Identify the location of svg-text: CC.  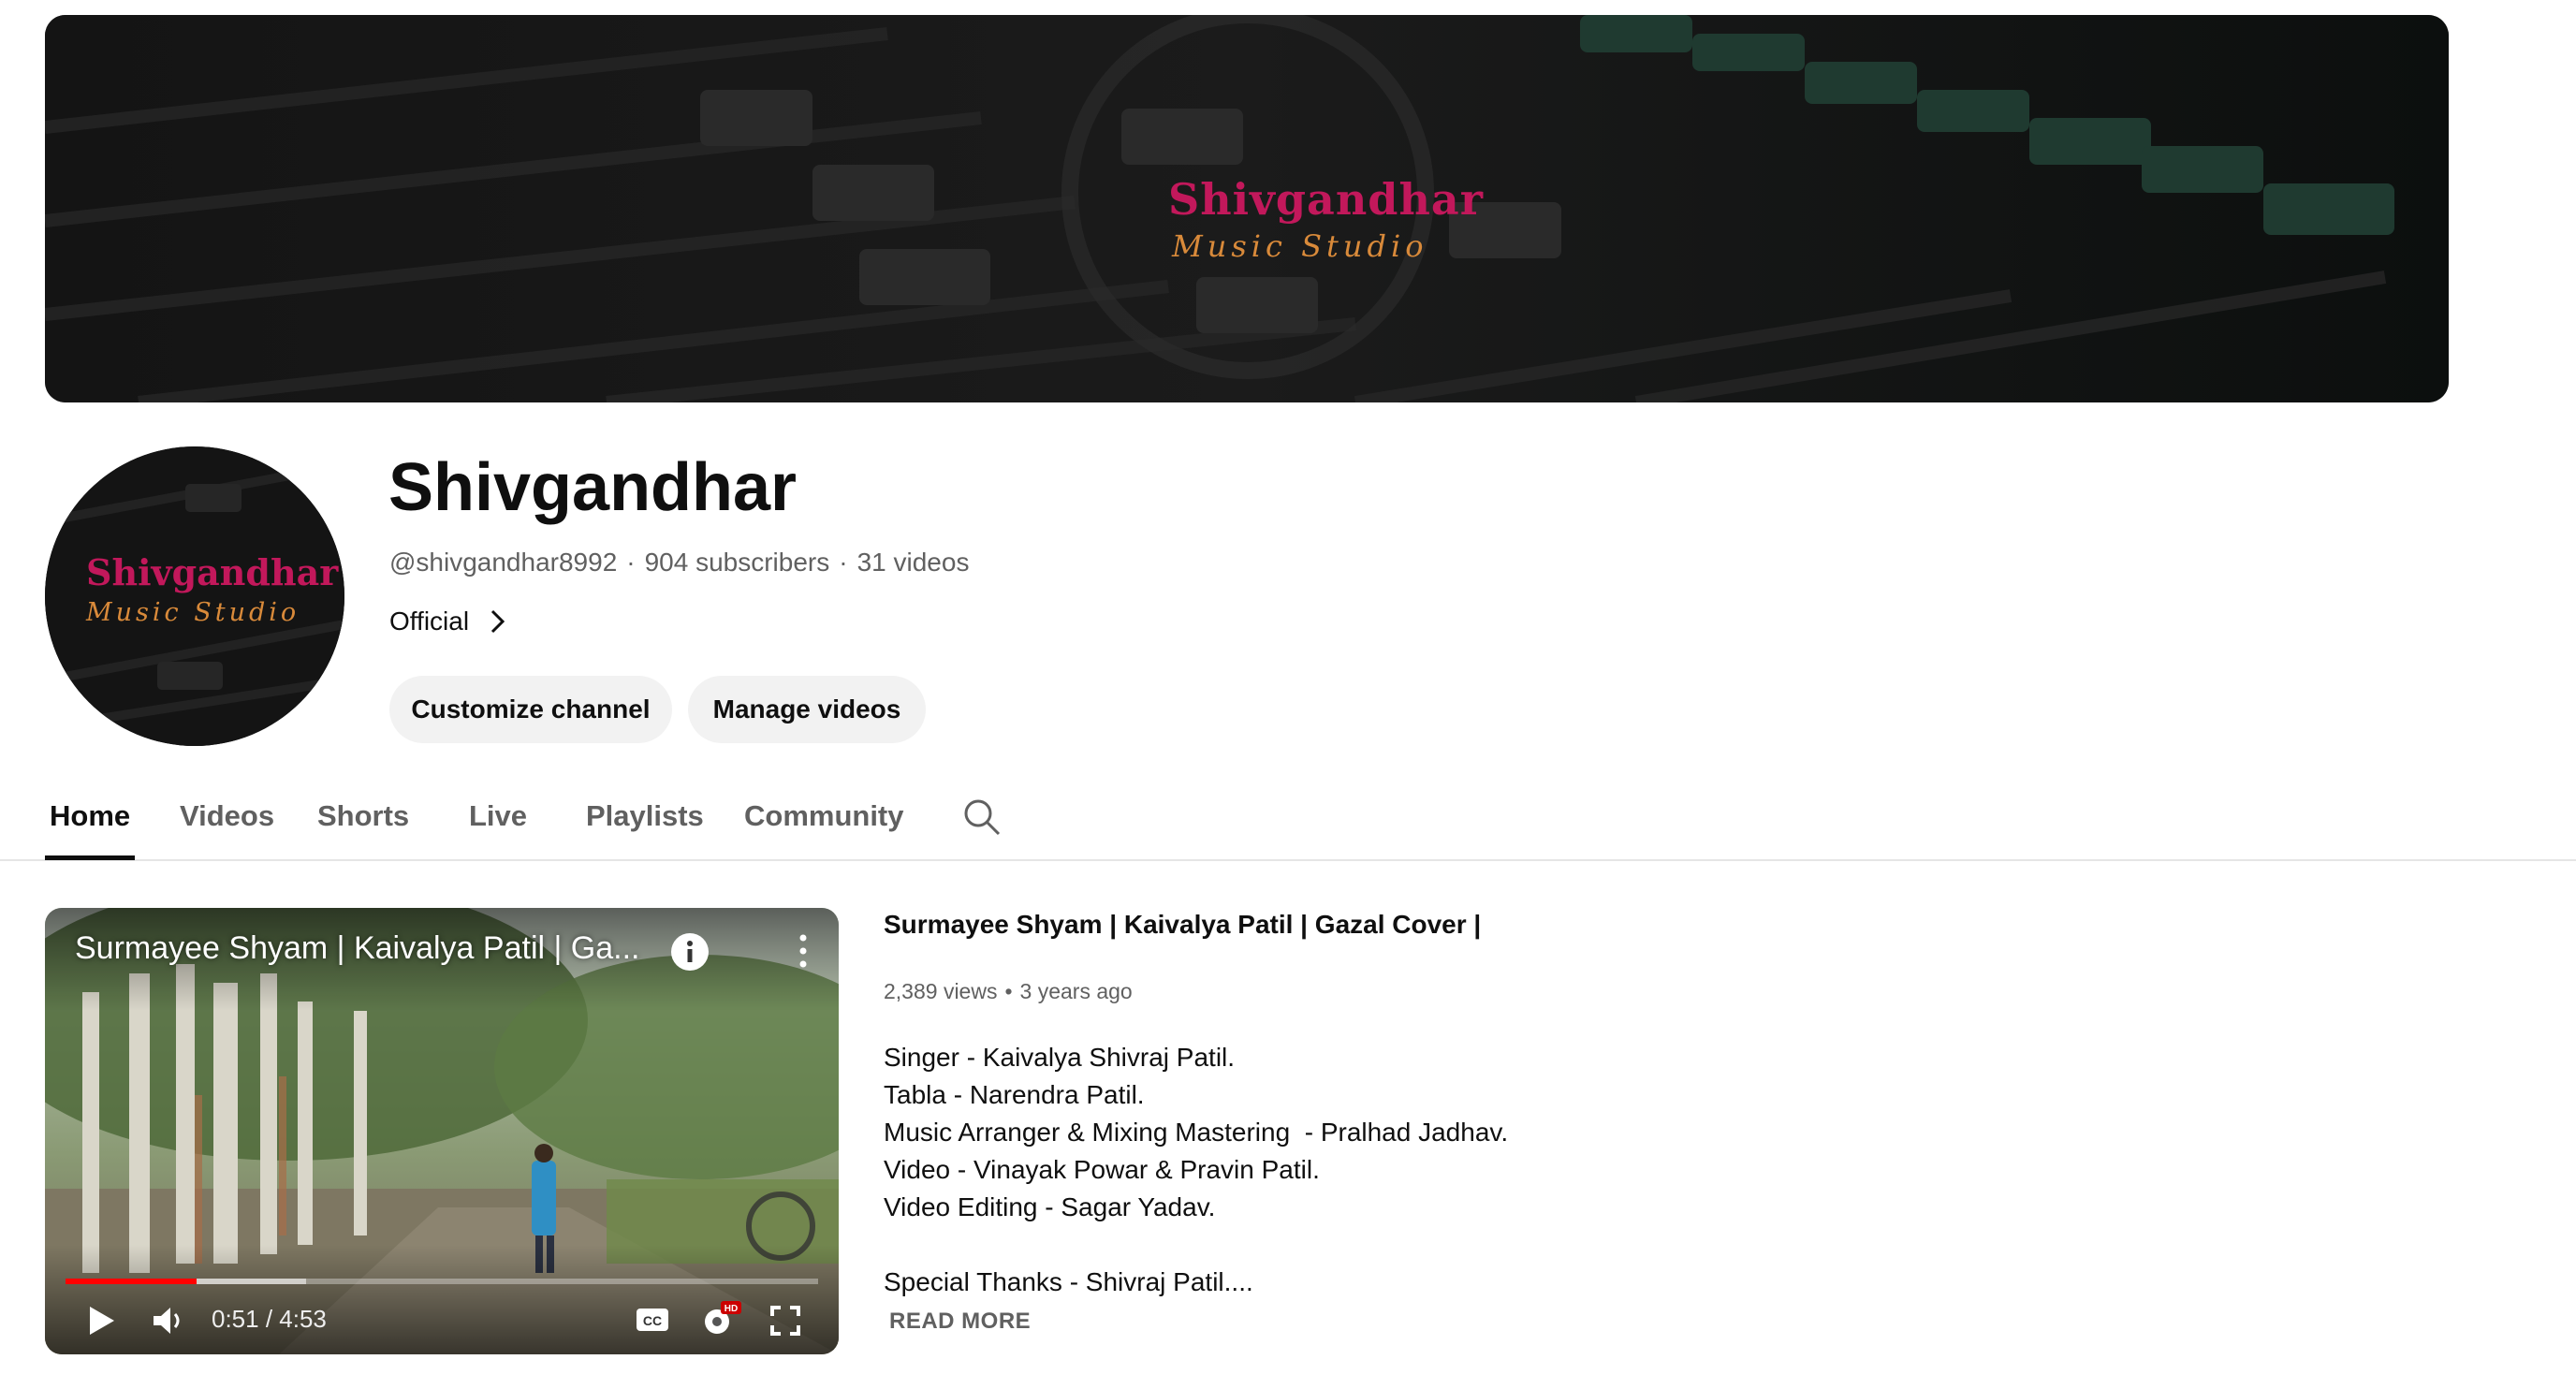
(652, 1320).